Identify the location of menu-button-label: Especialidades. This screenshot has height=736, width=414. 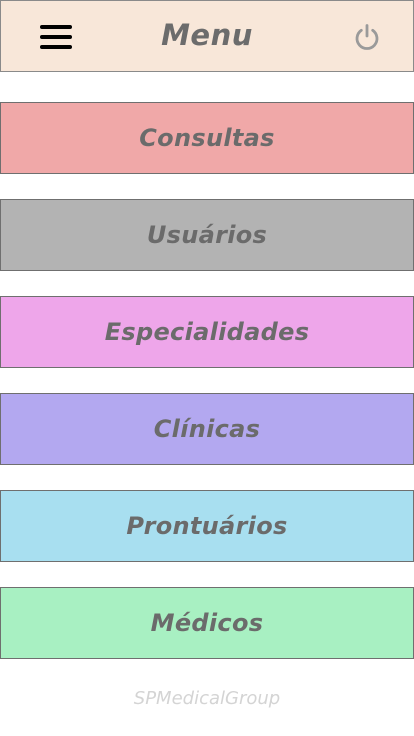
(207, 332).